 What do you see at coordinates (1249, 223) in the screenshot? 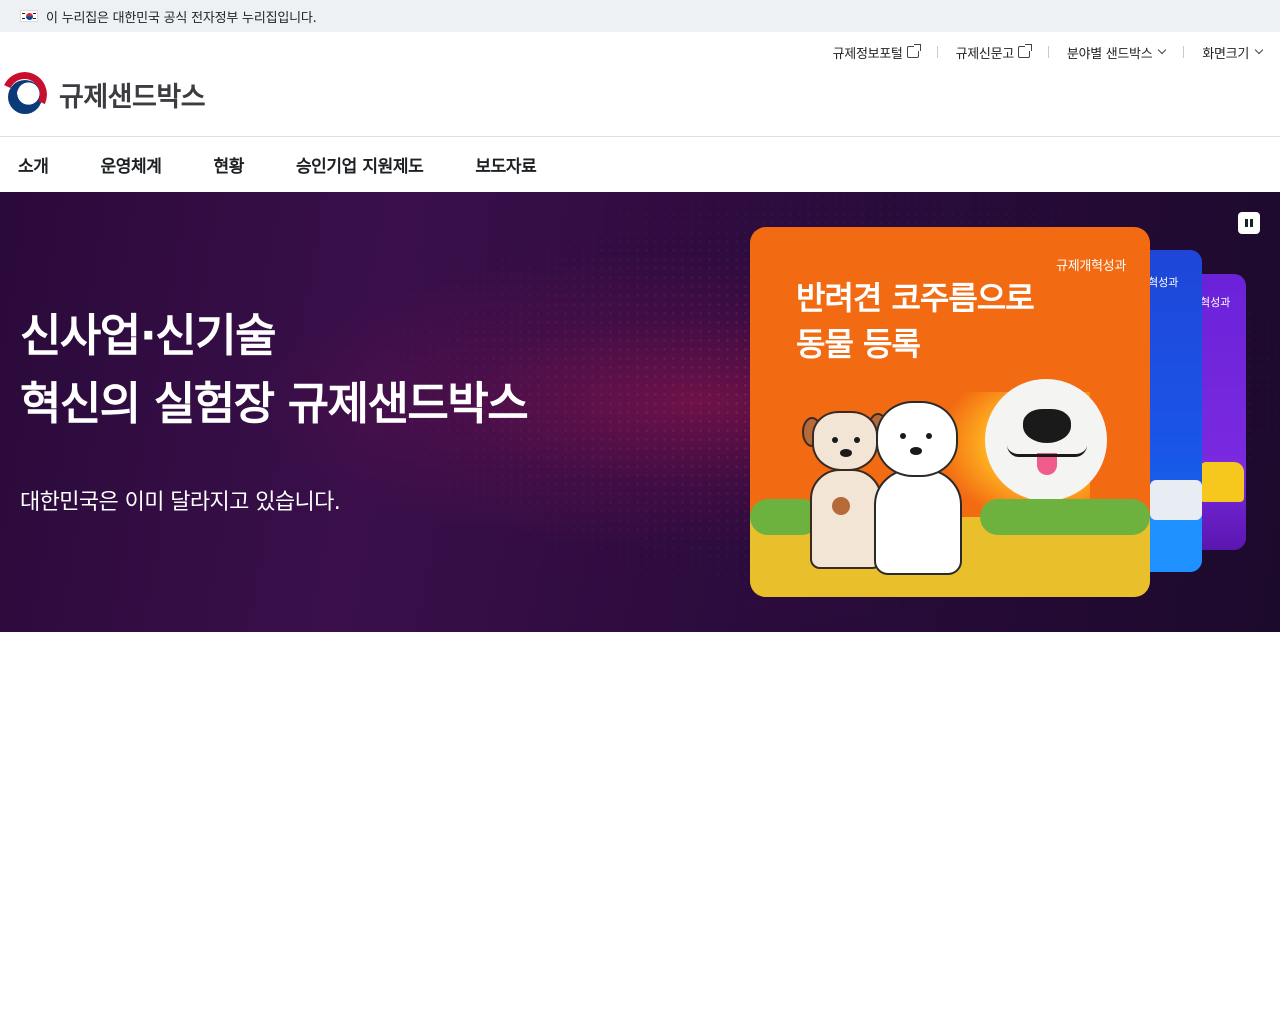
I see `slider-pause-button` at bounding box center [1249, 223].